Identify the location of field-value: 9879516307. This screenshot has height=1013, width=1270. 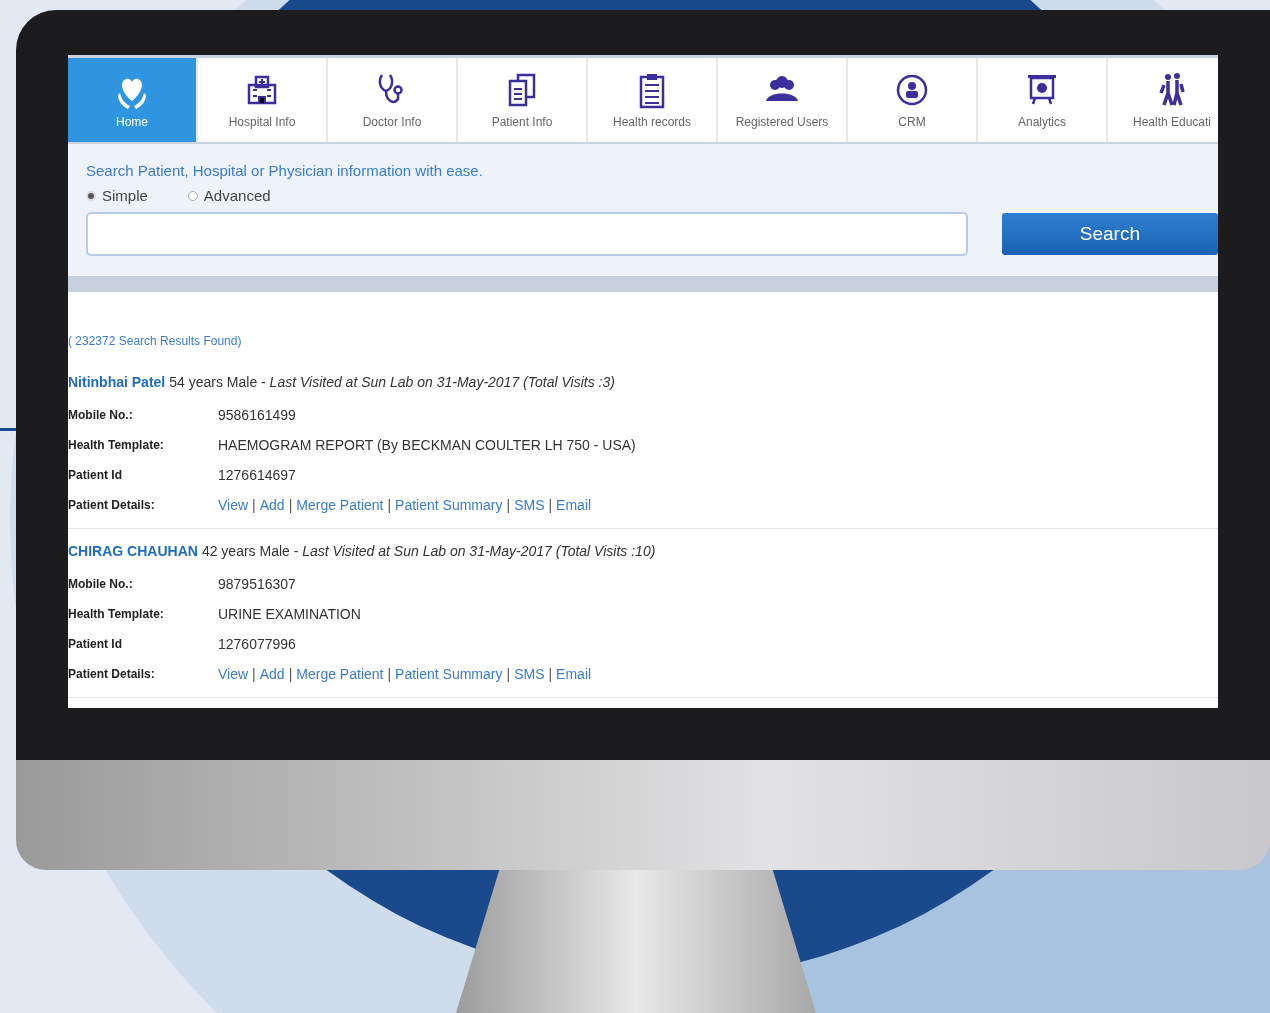
(257, 584).